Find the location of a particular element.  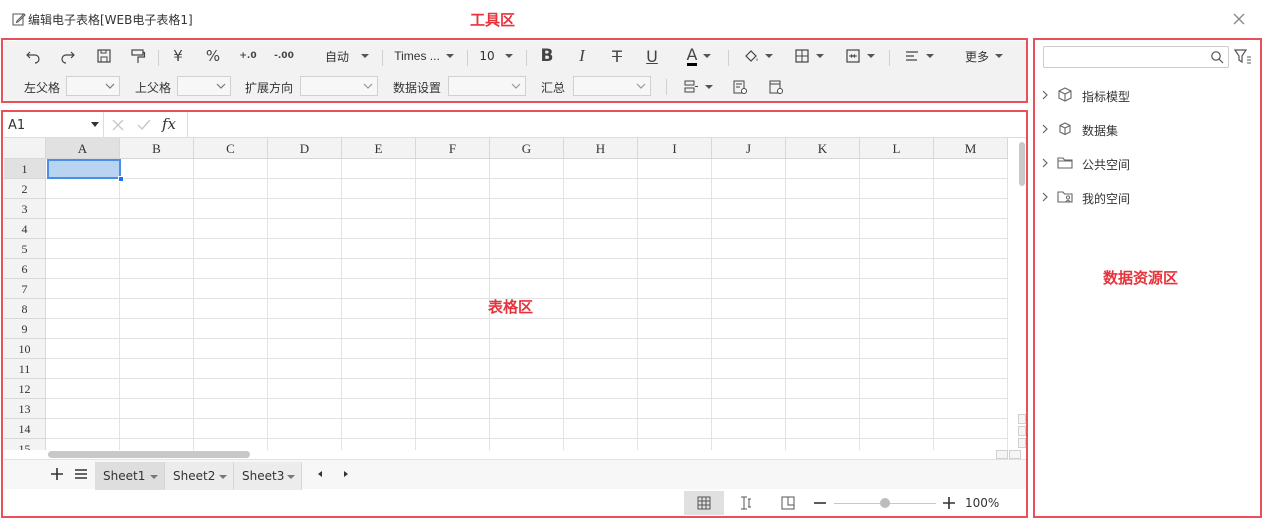

toolbar-region-label: 工具区 is located at coordinates (493, 20).